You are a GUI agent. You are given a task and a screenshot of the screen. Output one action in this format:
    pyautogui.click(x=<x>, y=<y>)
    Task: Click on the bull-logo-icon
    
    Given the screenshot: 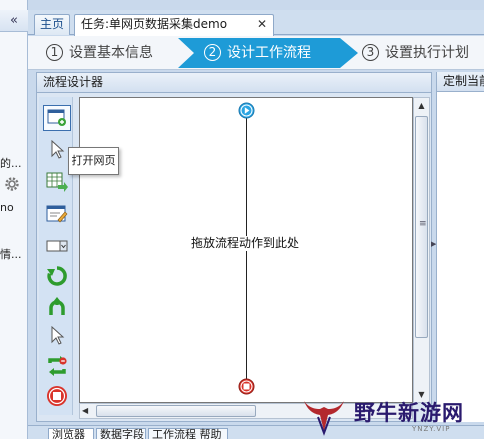 What is the action you would take?
    pyautogui.click(x=324, y=418)
    